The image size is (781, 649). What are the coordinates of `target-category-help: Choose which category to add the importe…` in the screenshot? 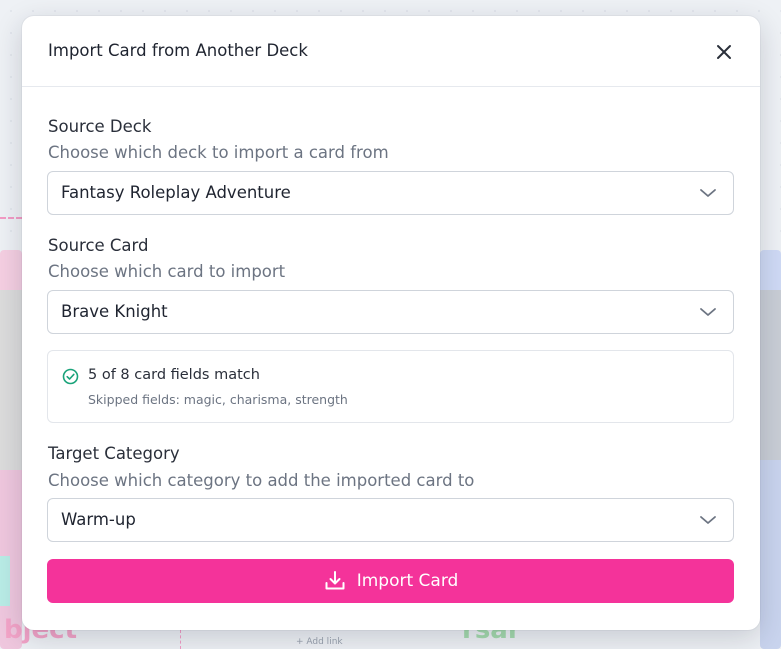 It's located at (261, 480).